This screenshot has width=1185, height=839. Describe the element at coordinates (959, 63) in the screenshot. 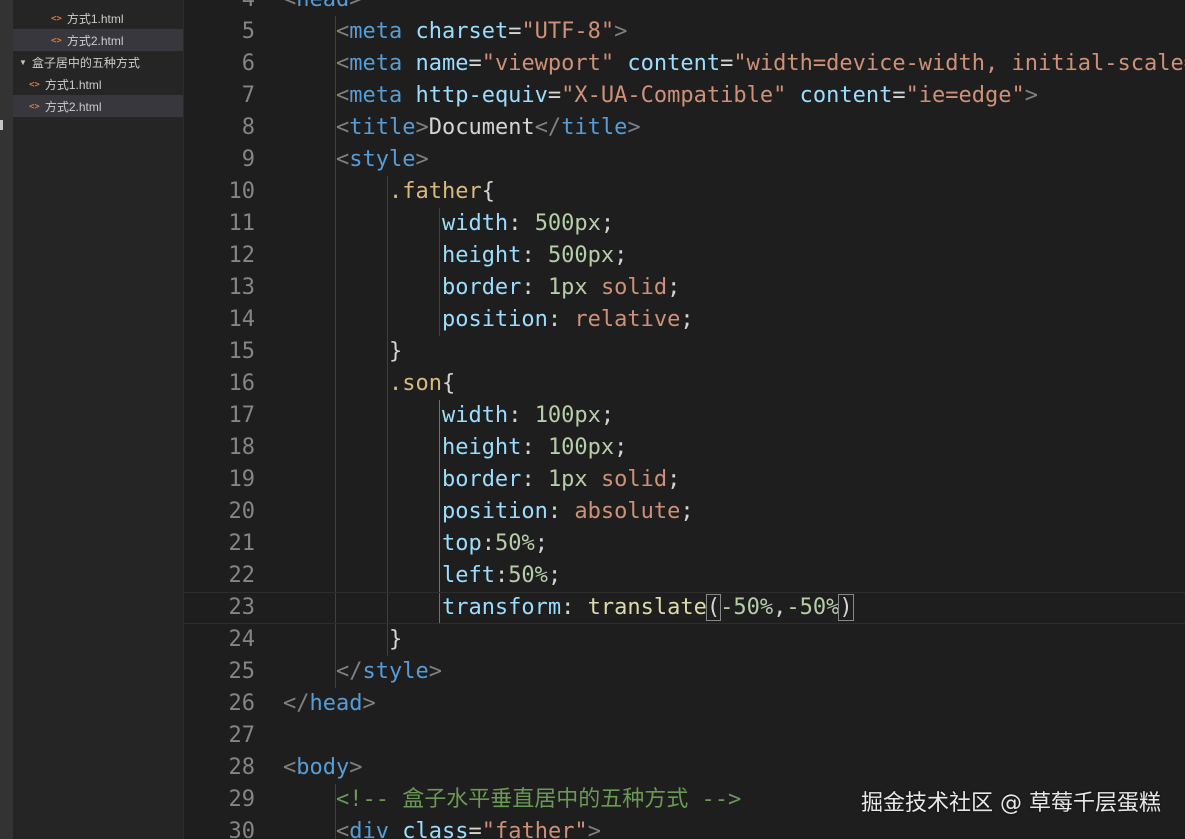

I see `code-string: "width=device-width, initial-scale=1.0"` at that location.